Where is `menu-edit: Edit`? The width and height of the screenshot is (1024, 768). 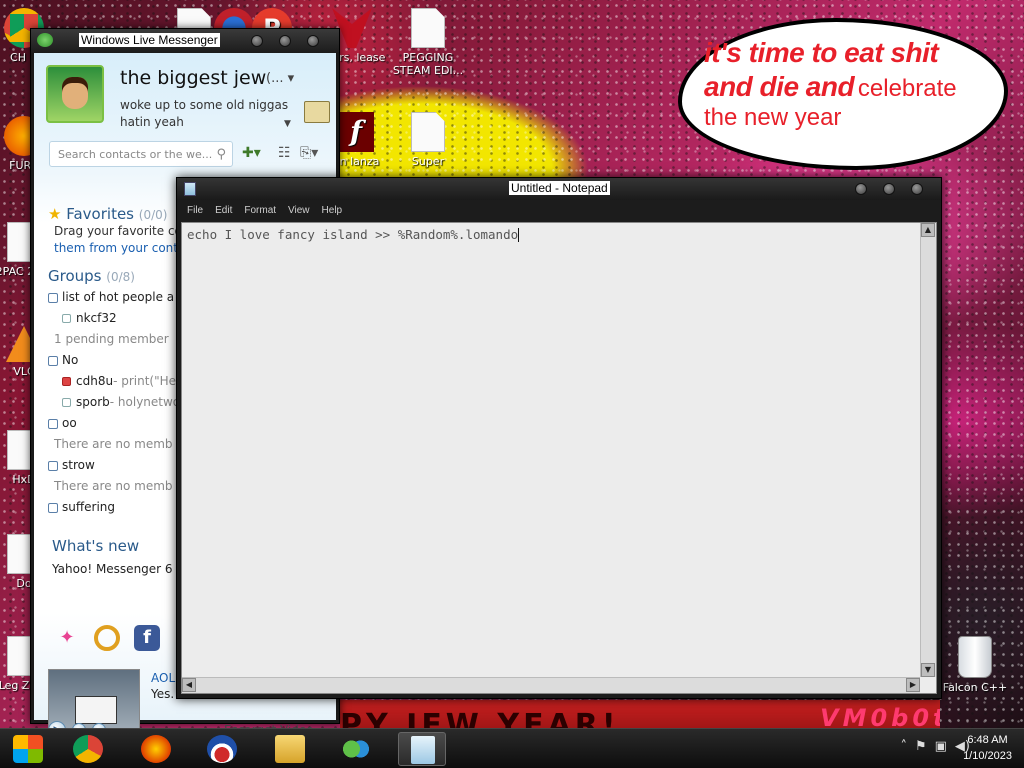
menu-edit: Edit is located at coordinates (223, 211).